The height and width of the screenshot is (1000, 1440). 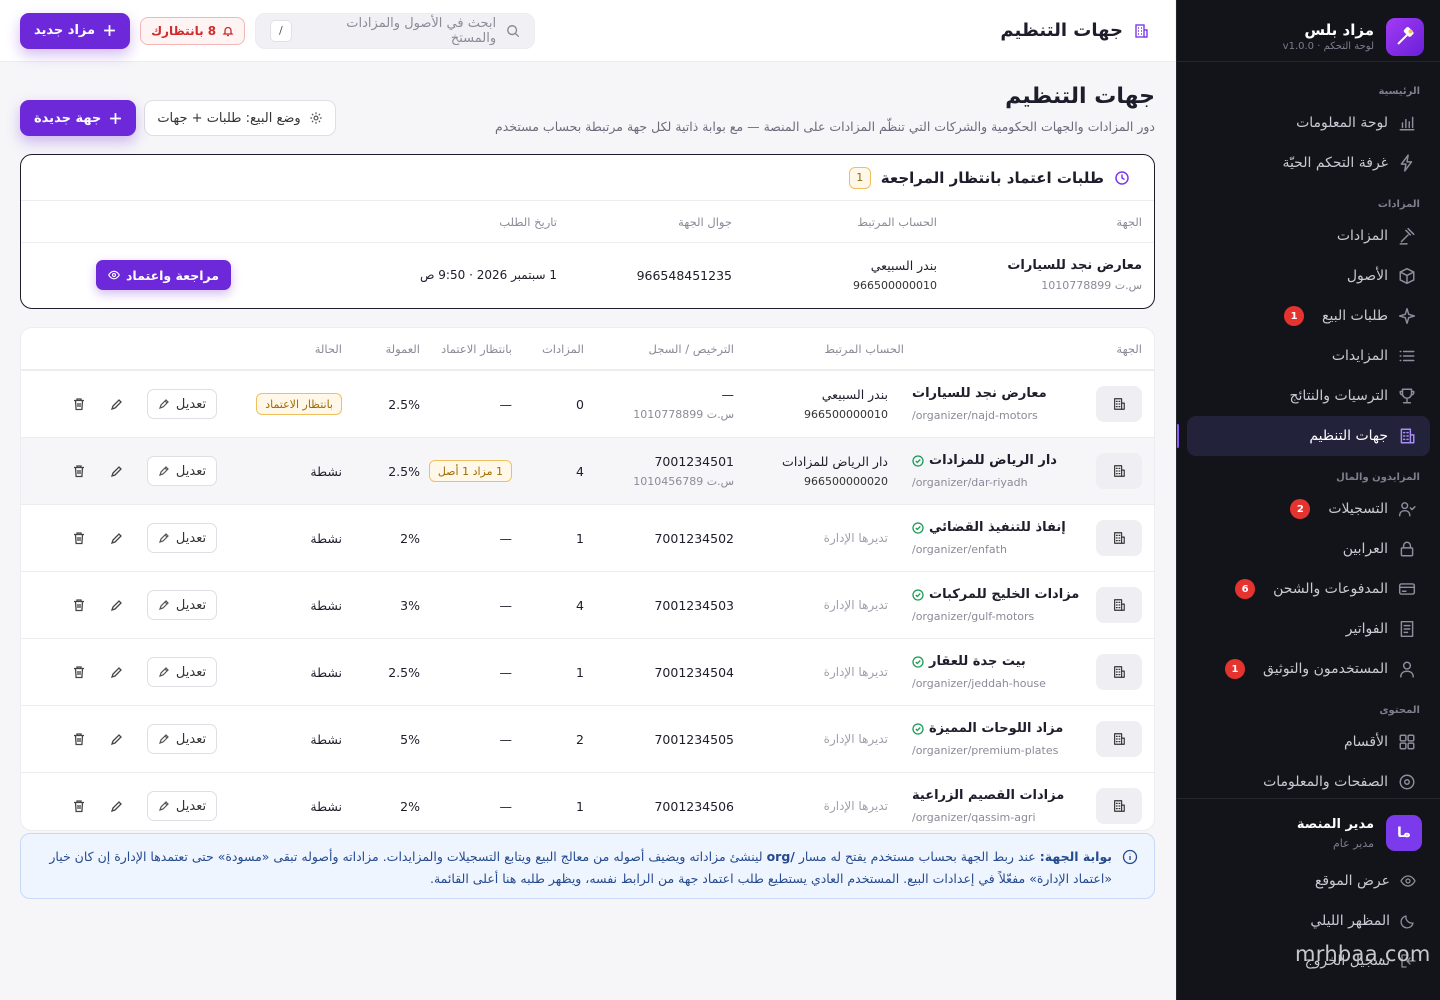 What do you see at coordinates (1328, 46) in the screenshot?
I see `brand-version: لوحة التحكم · v1.0.0` at bounding box center [1328, 46].